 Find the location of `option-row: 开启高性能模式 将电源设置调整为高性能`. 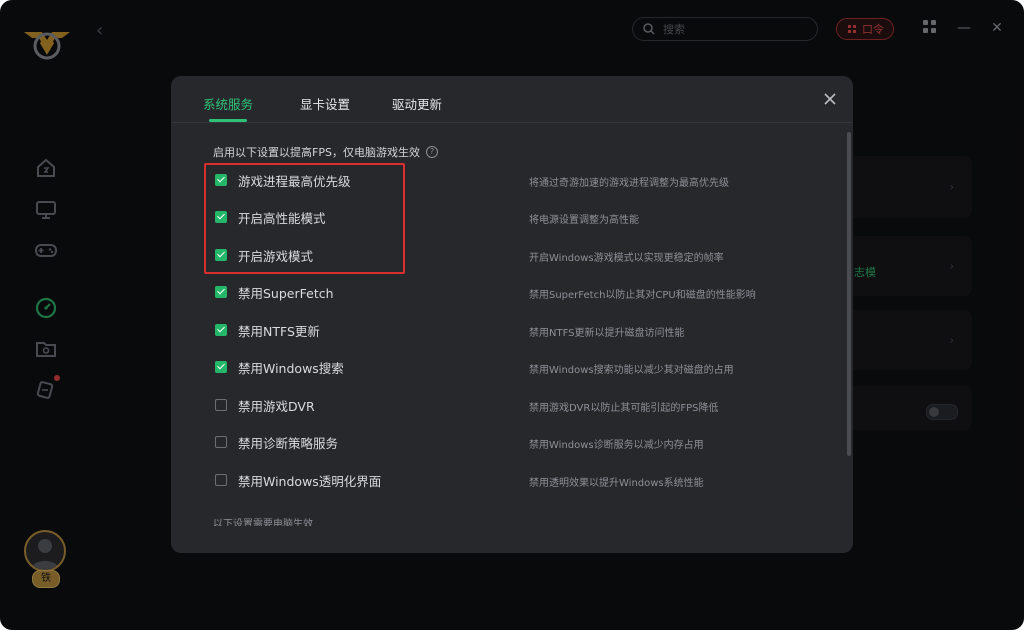

option-row: 开启高性能模式 将电源设置调整为高性能 is located at coordinates (495, 217).